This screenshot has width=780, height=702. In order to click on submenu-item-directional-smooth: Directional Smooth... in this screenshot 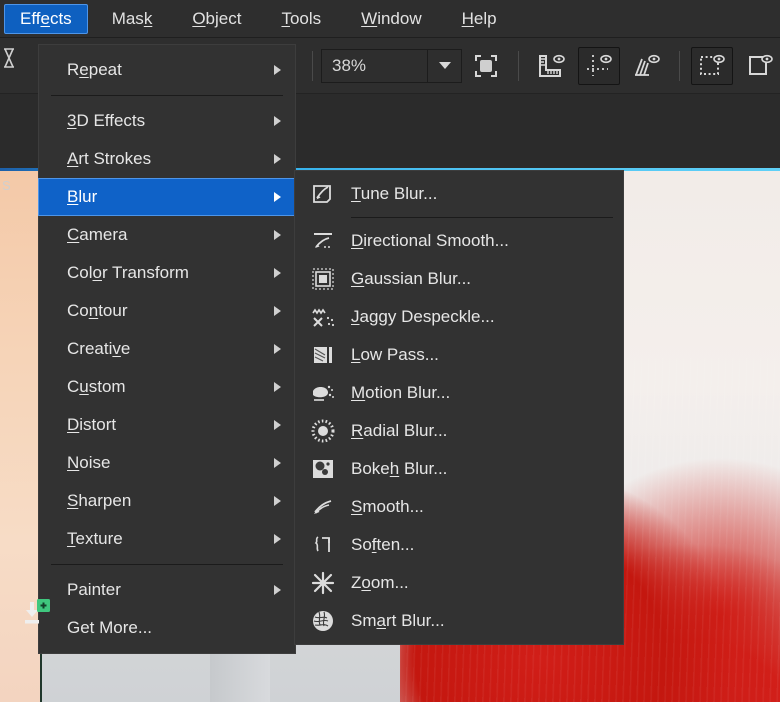, I will do `click(459, 241)`.